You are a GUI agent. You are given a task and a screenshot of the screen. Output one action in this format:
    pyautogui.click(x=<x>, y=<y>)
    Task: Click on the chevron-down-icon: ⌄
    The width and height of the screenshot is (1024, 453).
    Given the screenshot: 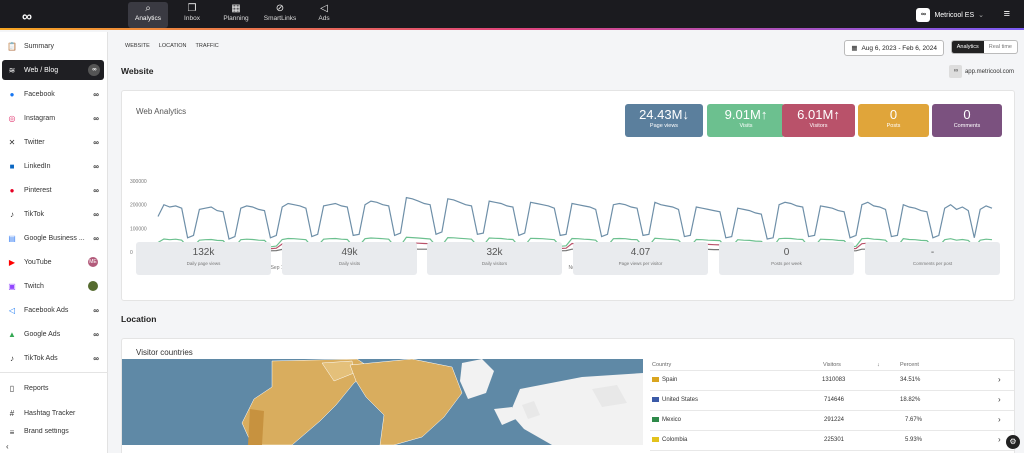 What is the action you would take?
    pyautogui.click(x=981, y=15)
    